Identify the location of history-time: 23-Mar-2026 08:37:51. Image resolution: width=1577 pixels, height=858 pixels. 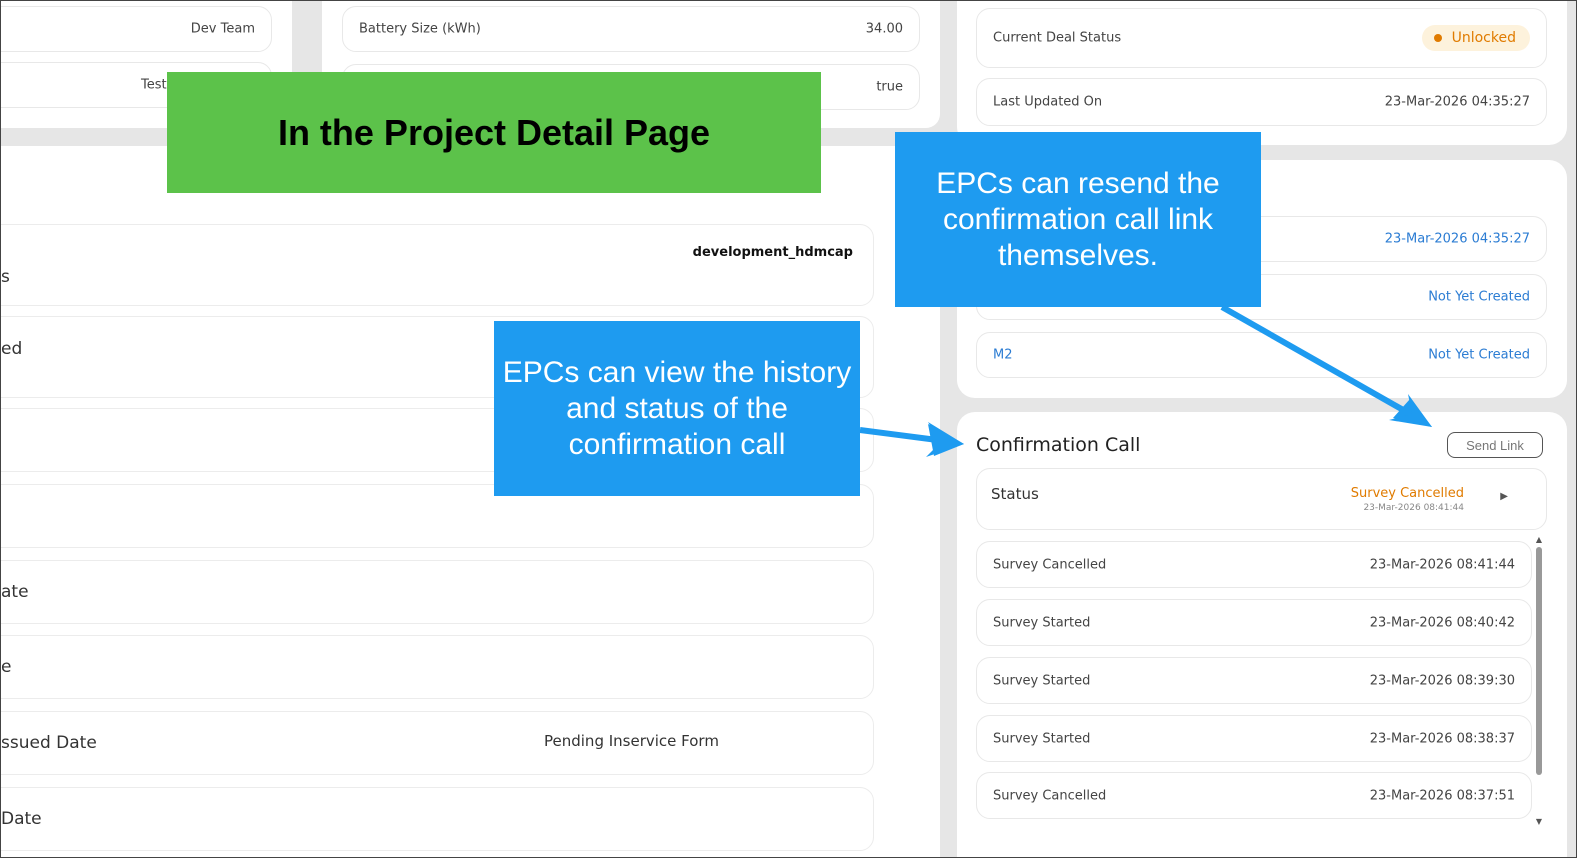
(1442, 795).